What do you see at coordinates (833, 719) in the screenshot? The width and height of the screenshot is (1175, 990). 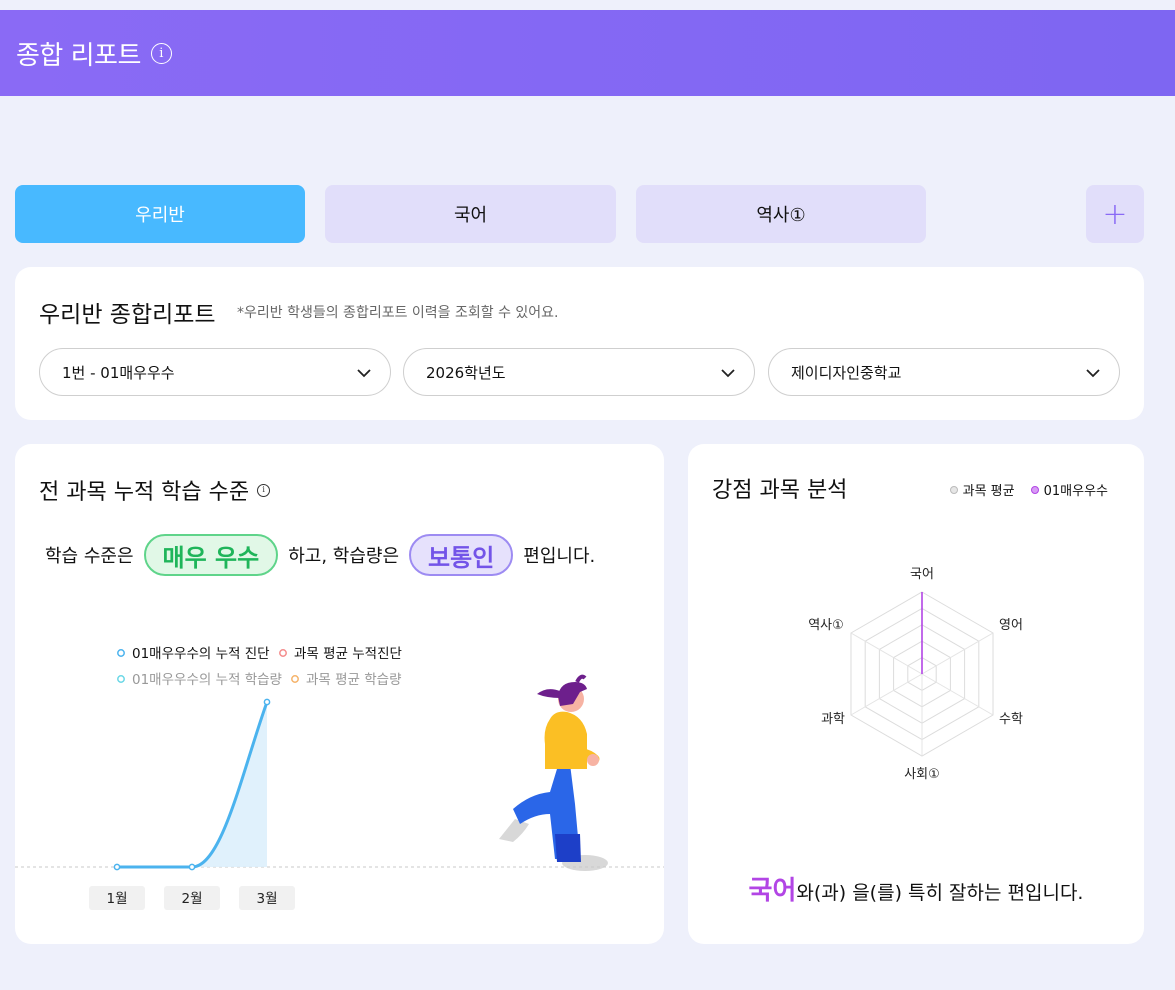 I see `radar-axis-label: 과학` at bounding box center [833, 719].